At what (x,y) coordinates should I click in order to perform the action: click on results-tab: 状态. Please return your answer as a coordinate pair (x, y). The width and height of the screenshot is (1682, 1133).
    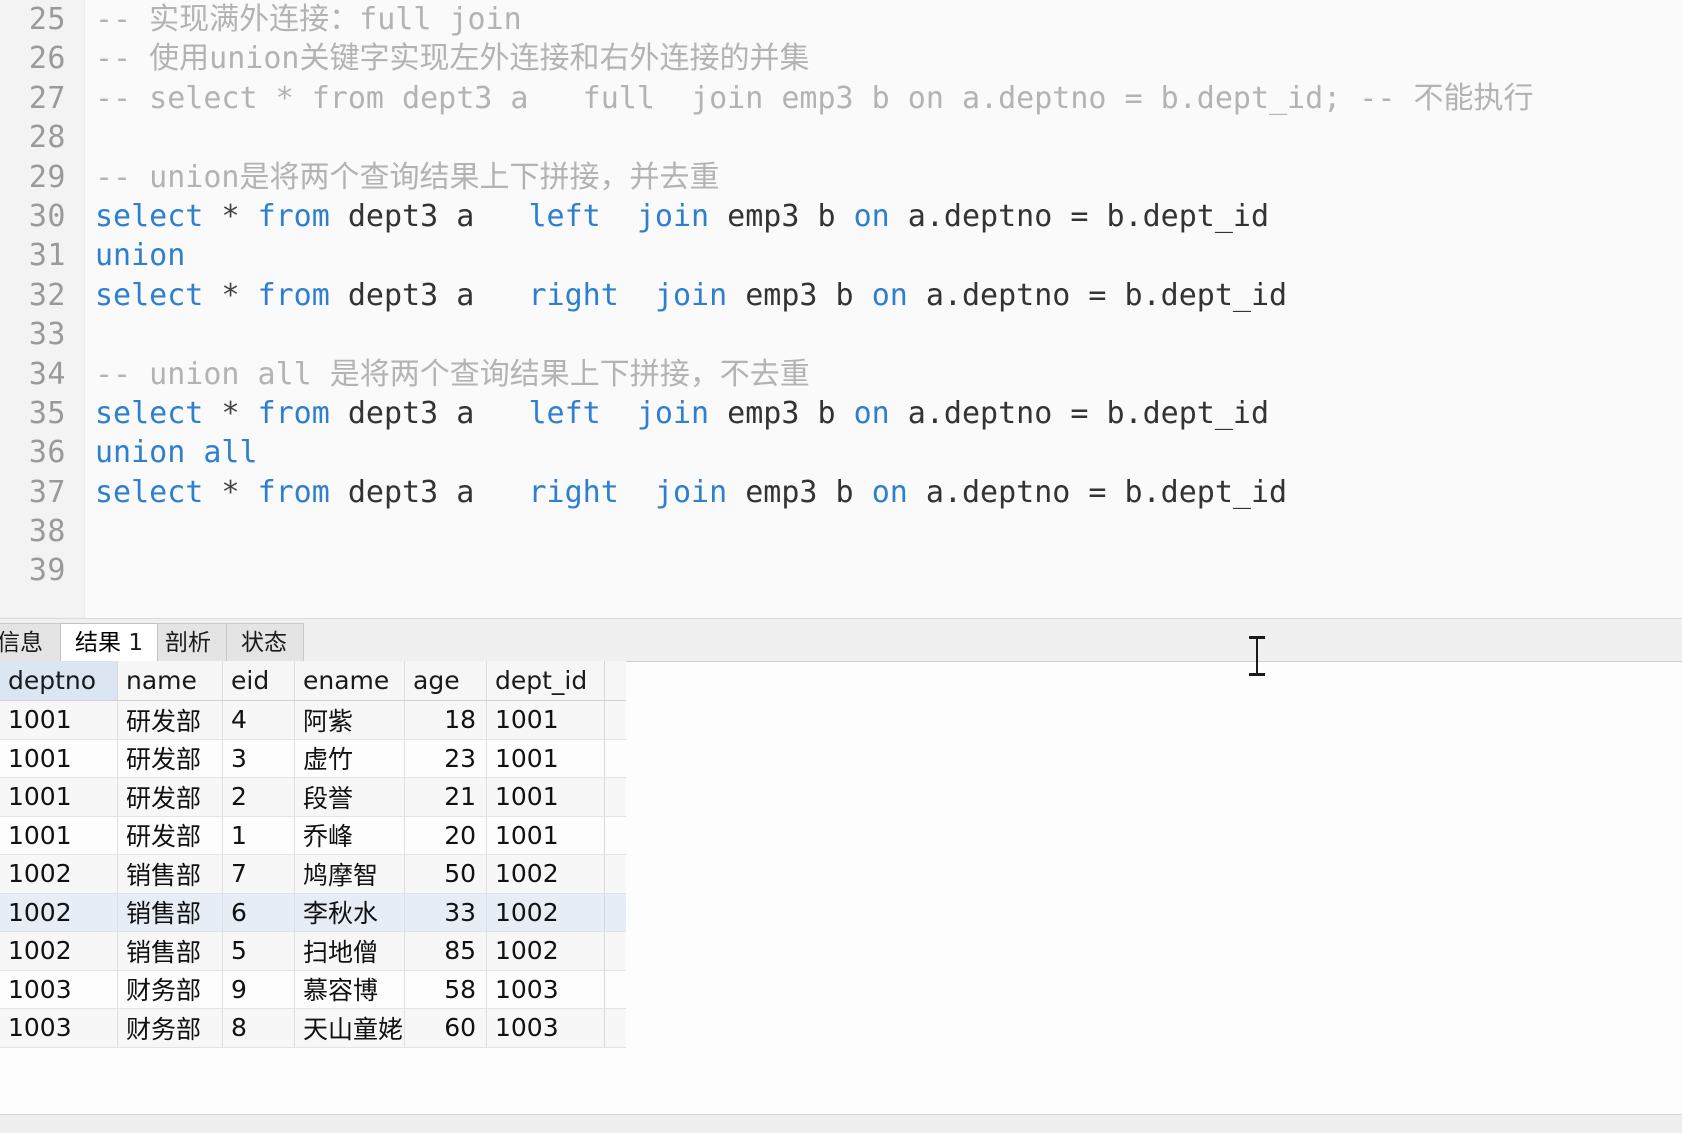
    Looking at the image, I should click on (265, 642).